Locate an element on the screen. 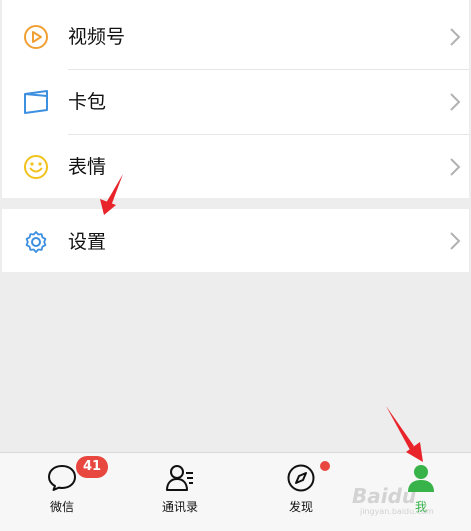 The width and height of the screenshot is (471, 531). contacts-icon is located at coordinates (179, 478).